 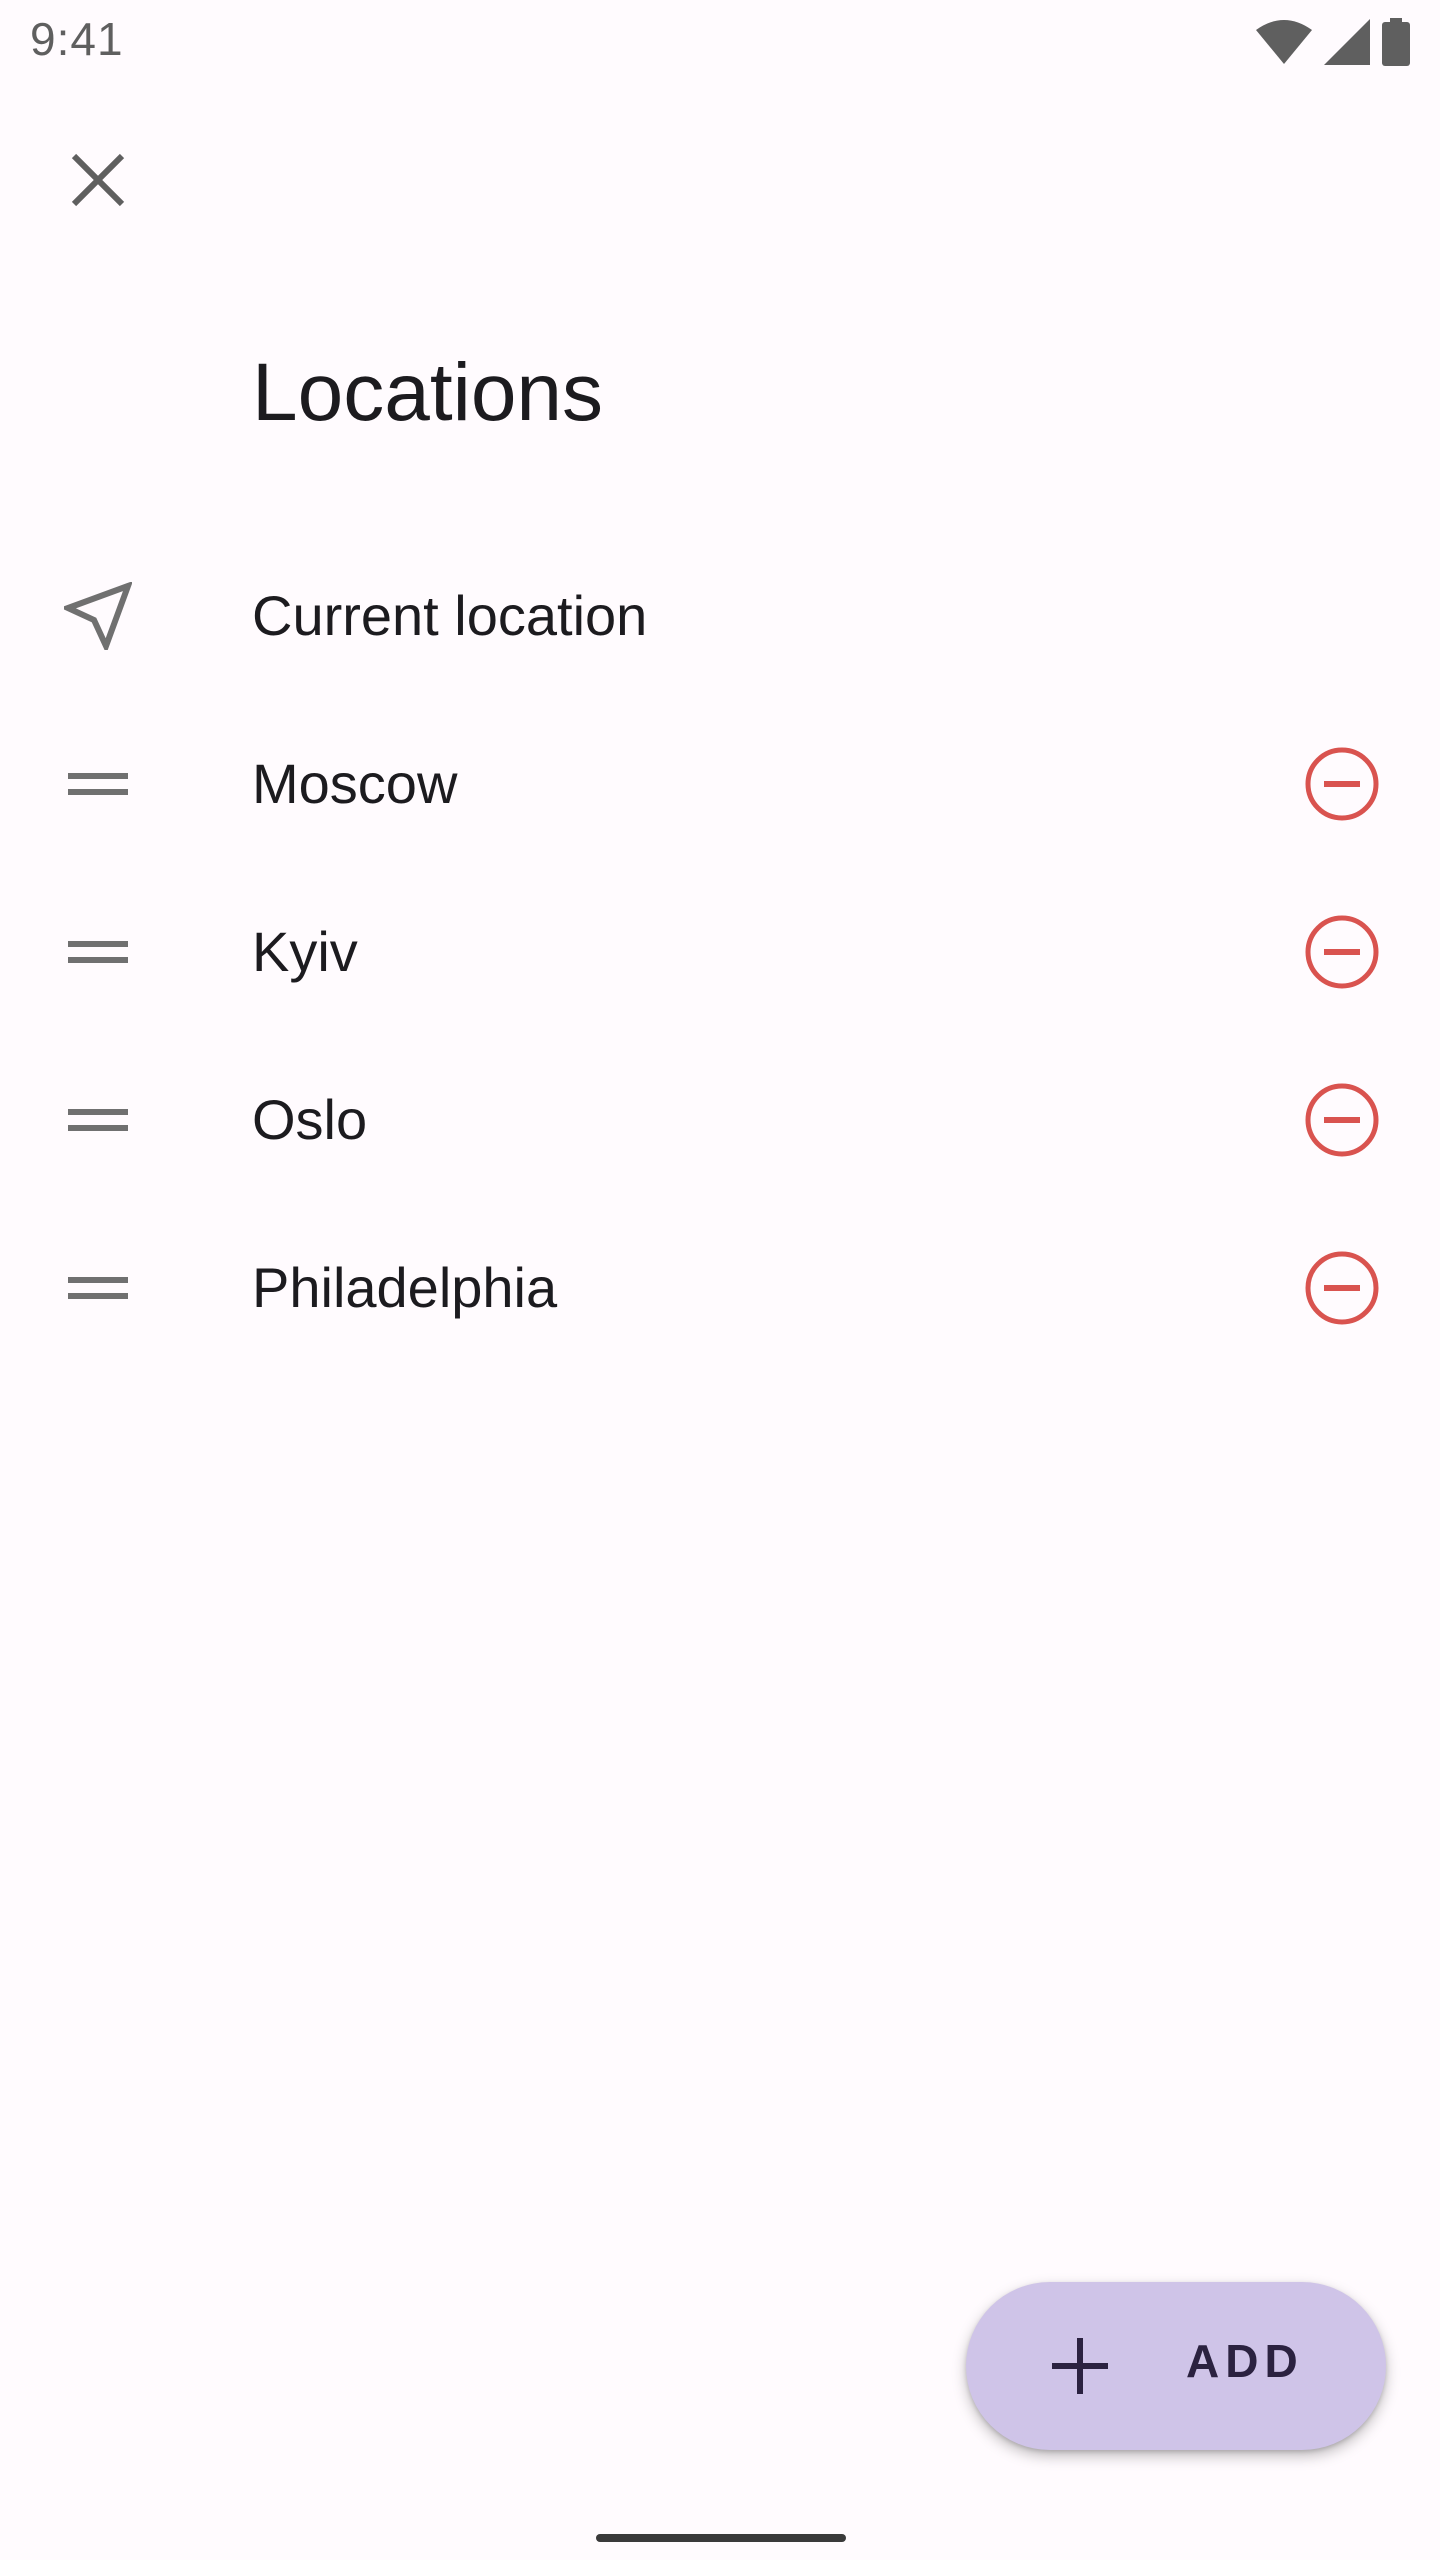 What do you see at coordinates (1284, 42) in the screenshot?
I see `wifi-icon` at bounding box center [1284, 42].